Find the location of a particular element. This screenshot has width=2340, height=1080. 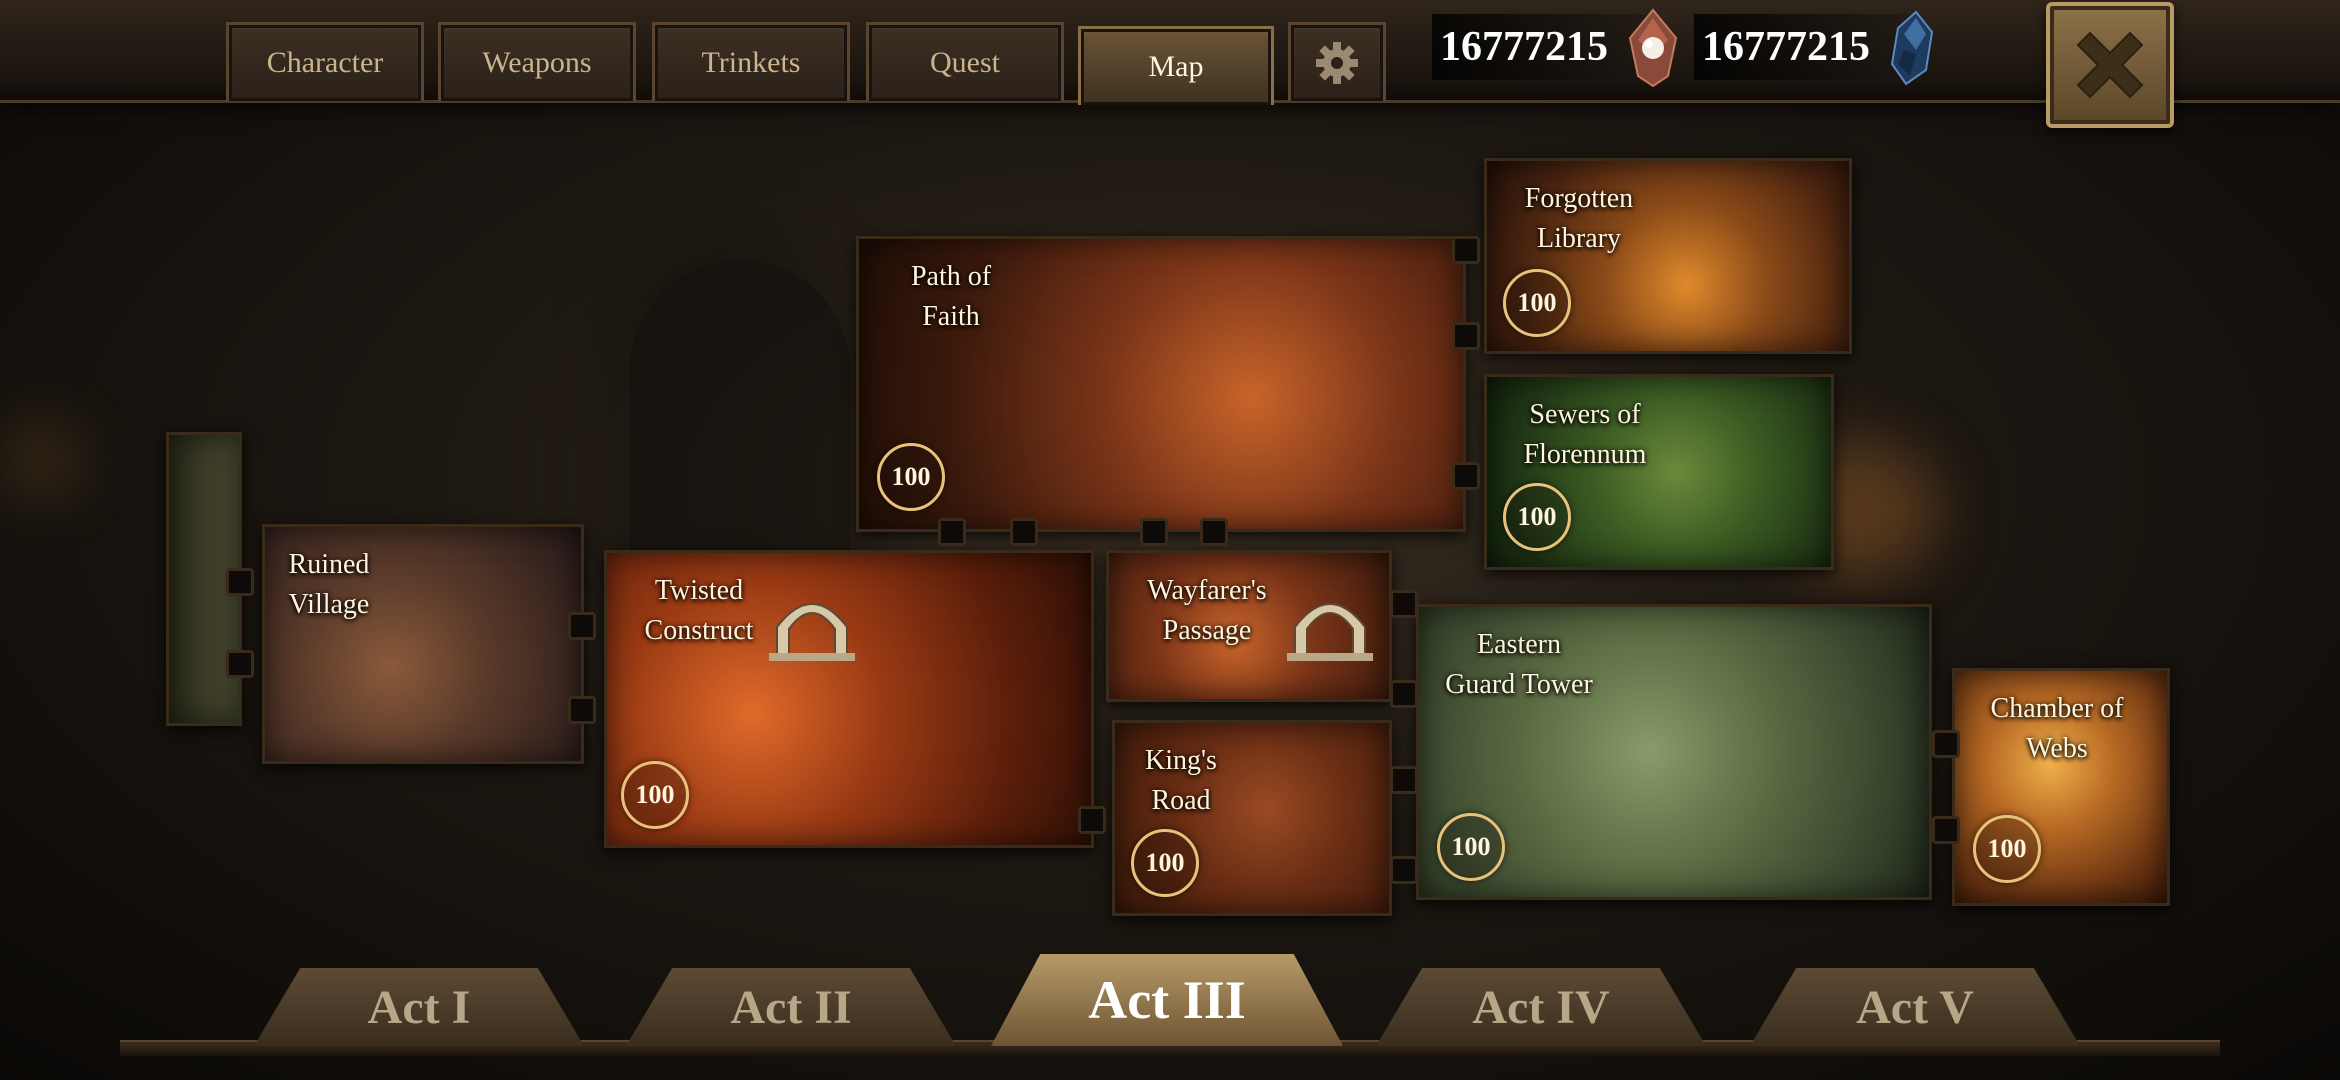

map-tile-twisted-construct: Twisted Construct 100 is located at coordinates (849, 699).